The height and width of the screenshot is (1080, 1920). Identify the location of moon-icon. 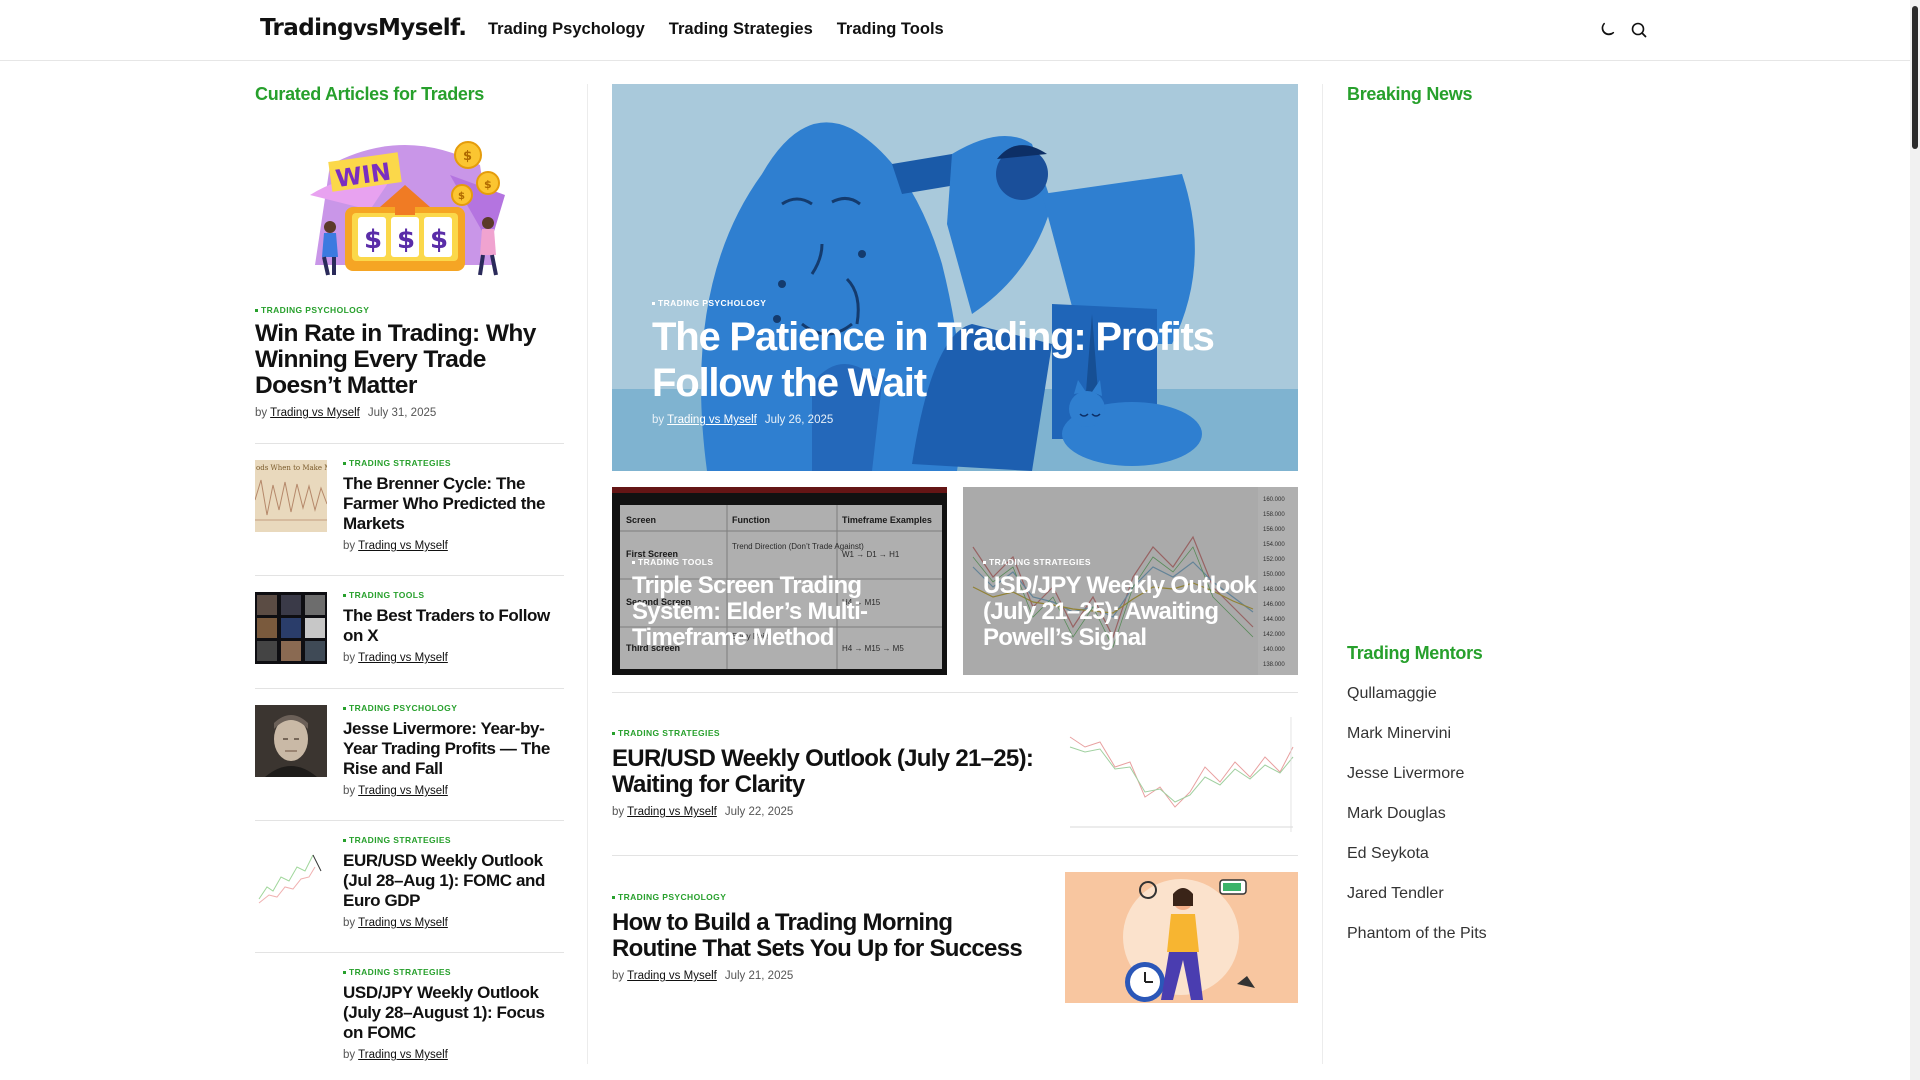
(1607, 30).